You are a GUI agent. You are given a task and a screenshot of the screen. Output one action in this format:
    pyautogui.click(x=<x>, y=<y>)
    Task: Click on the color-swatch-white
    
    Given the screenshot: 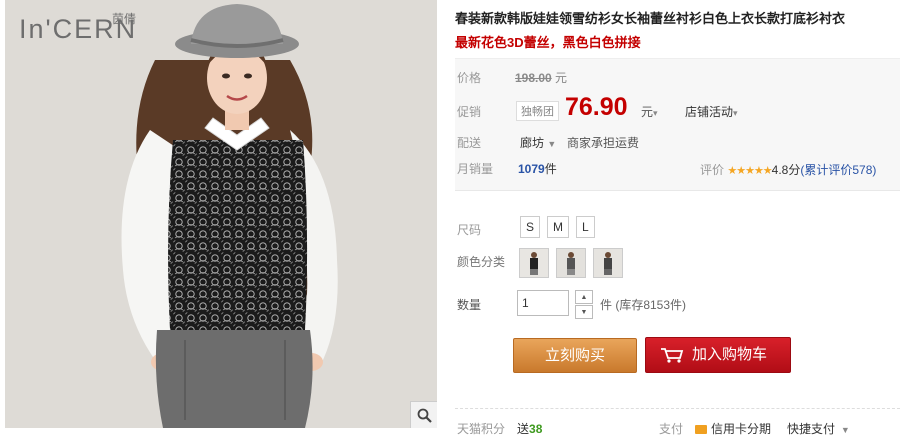 What is the action you would take?
    pyautogui.click(x=608, y=263)
    